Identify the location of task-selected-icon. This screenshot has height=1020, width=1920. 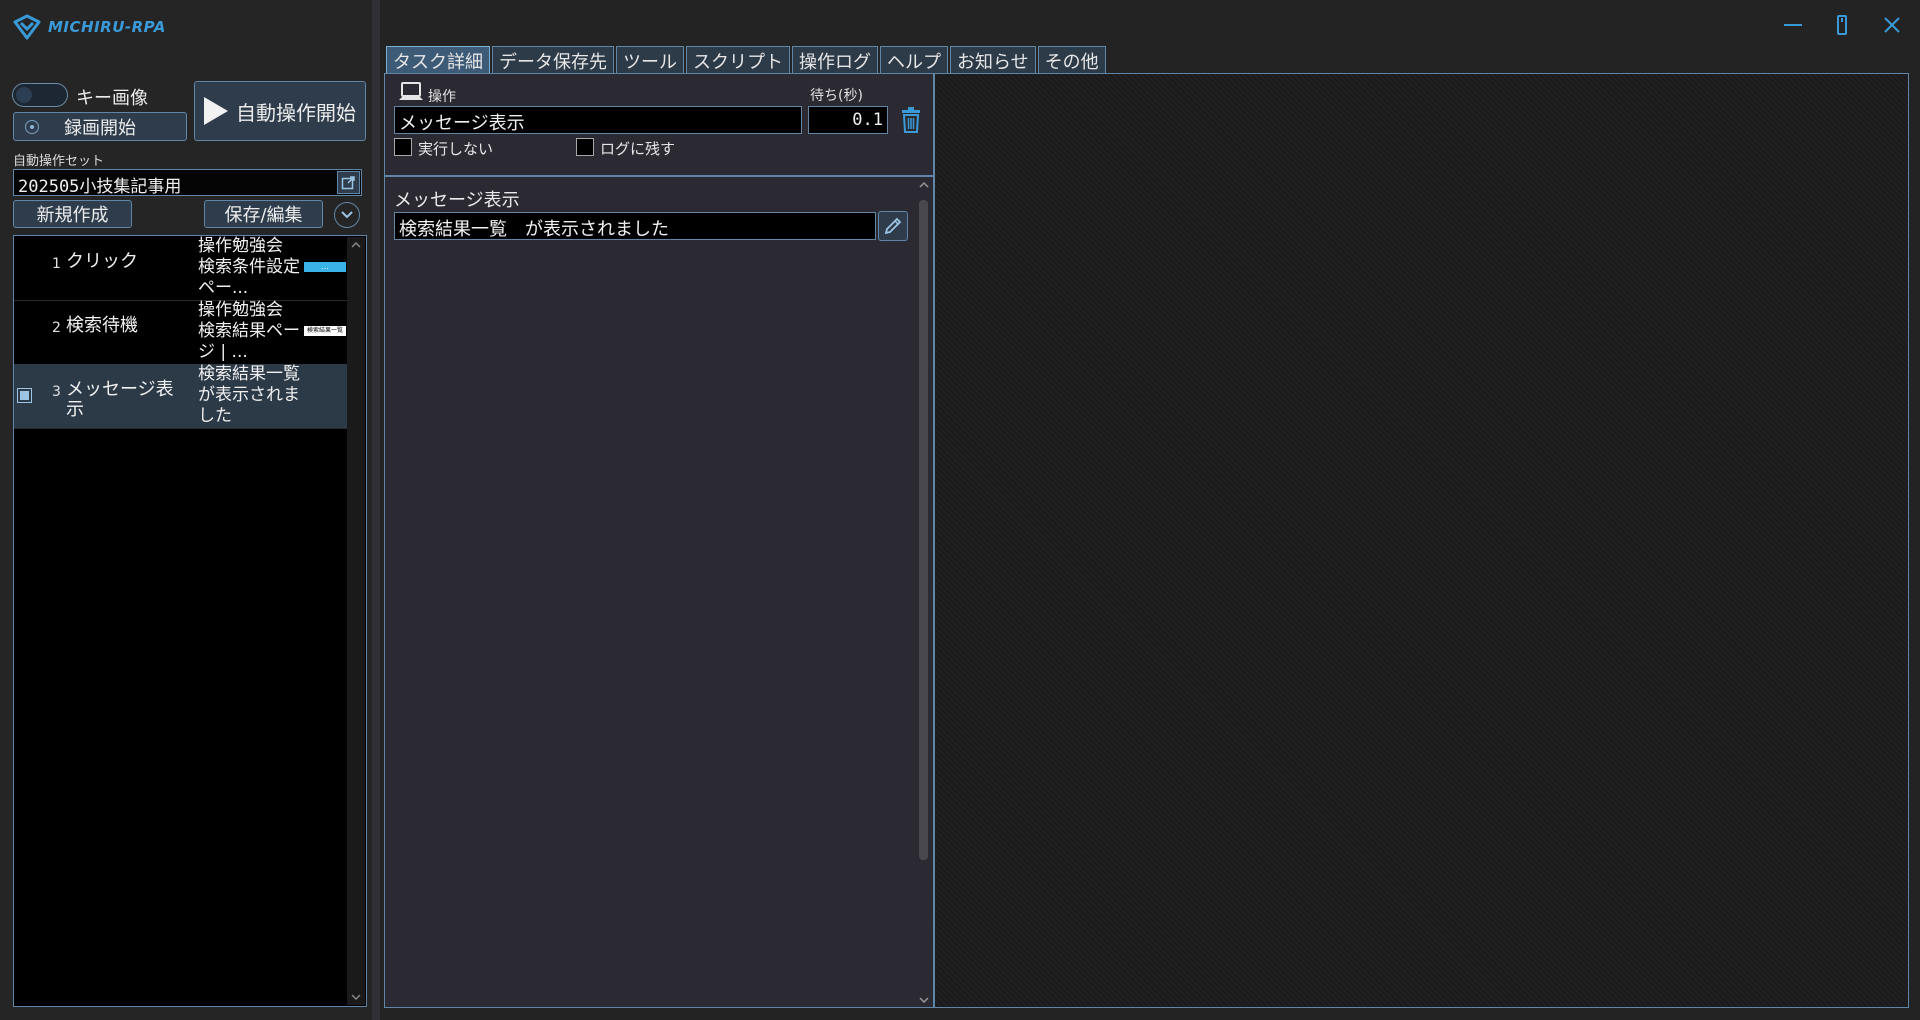
(24, 395).